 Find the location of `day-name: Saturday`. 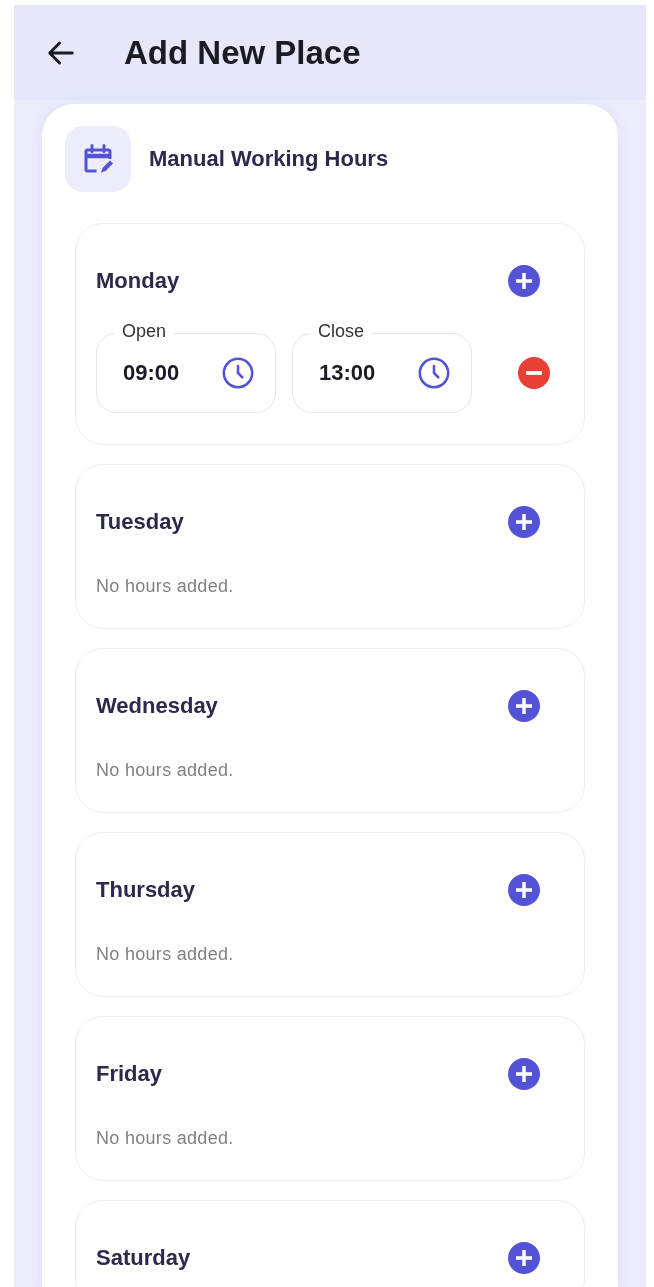

day-name: Saturday is located at coordinates (143, 1258).